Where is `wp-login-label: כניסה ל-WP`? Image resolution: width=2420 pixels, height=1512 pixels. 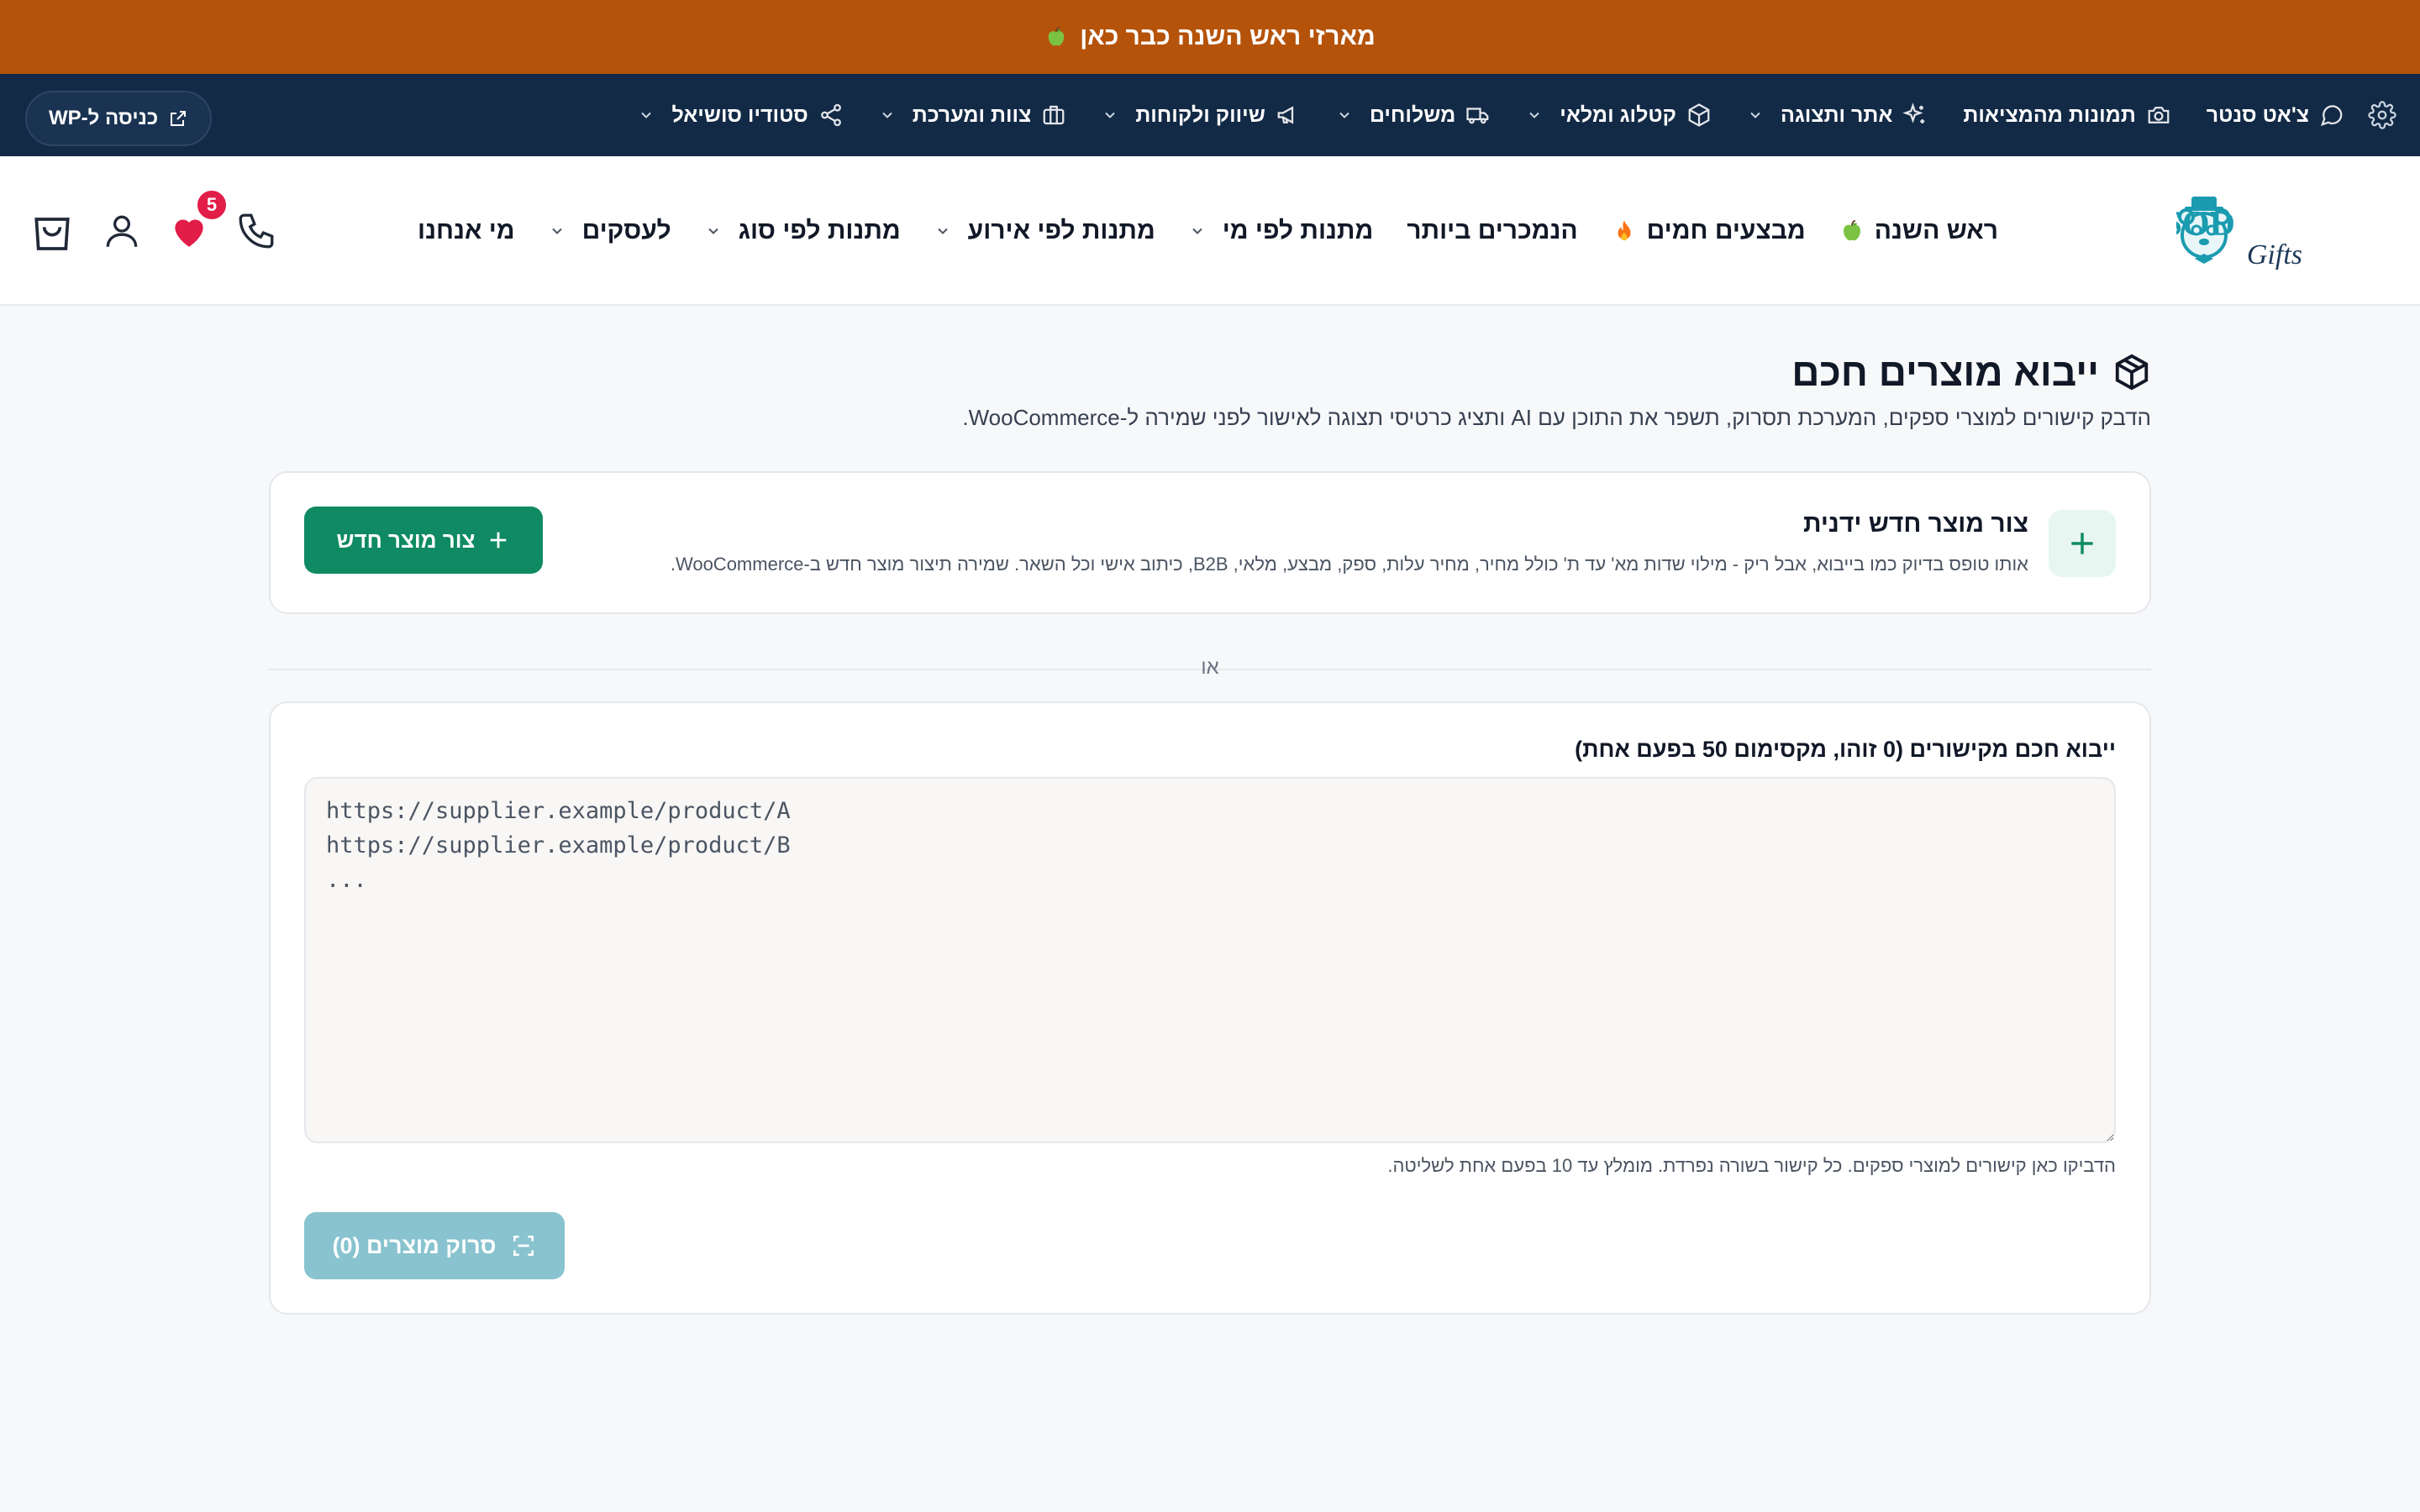 wp-login-label: כניסה ל-WP is located at coordinates (104, 118).